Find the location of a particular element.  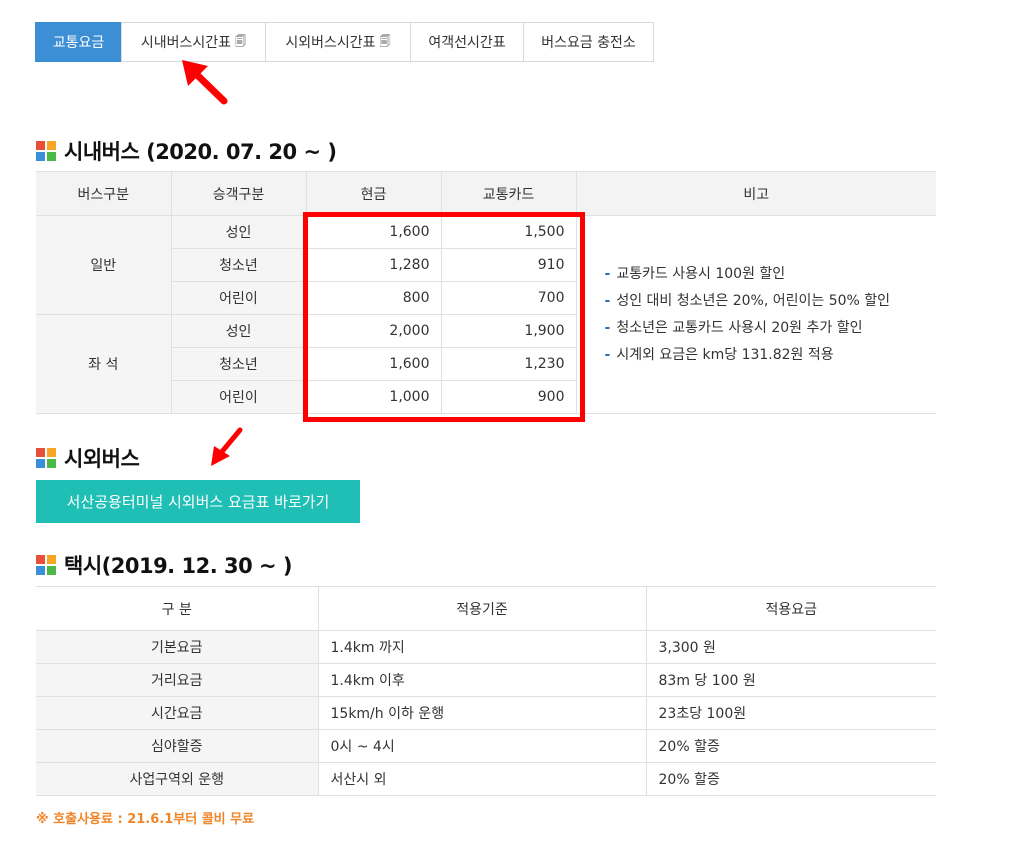

tab-intercity-bus-timetable: 시외버스시간표 🗐 is located at coordinates (338, 42).